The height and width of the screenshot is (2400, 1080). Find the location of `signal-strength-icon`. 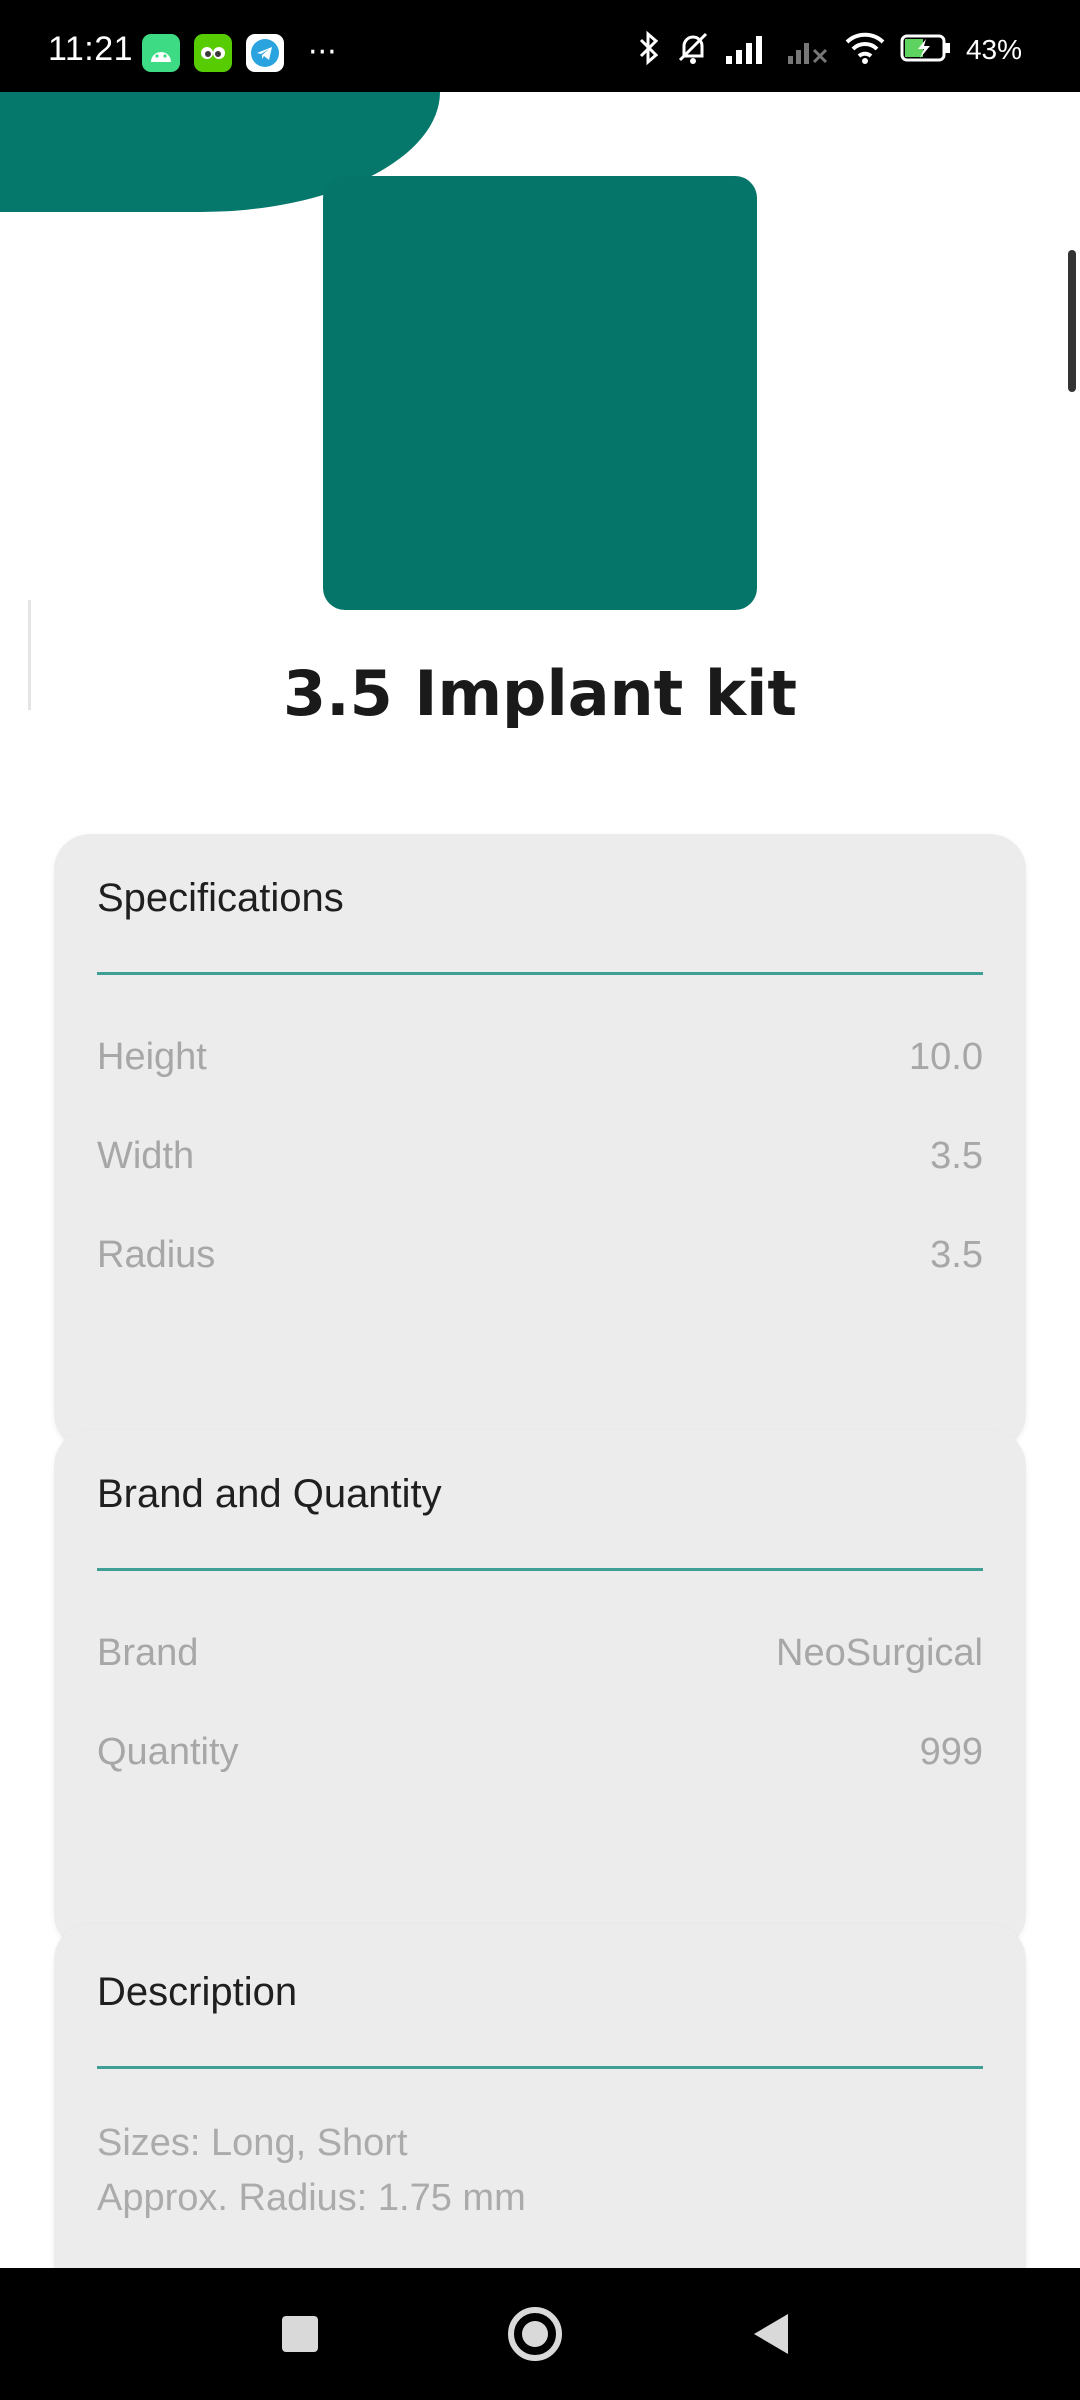

signal-strength-icon is located at coordinates (748, 50).